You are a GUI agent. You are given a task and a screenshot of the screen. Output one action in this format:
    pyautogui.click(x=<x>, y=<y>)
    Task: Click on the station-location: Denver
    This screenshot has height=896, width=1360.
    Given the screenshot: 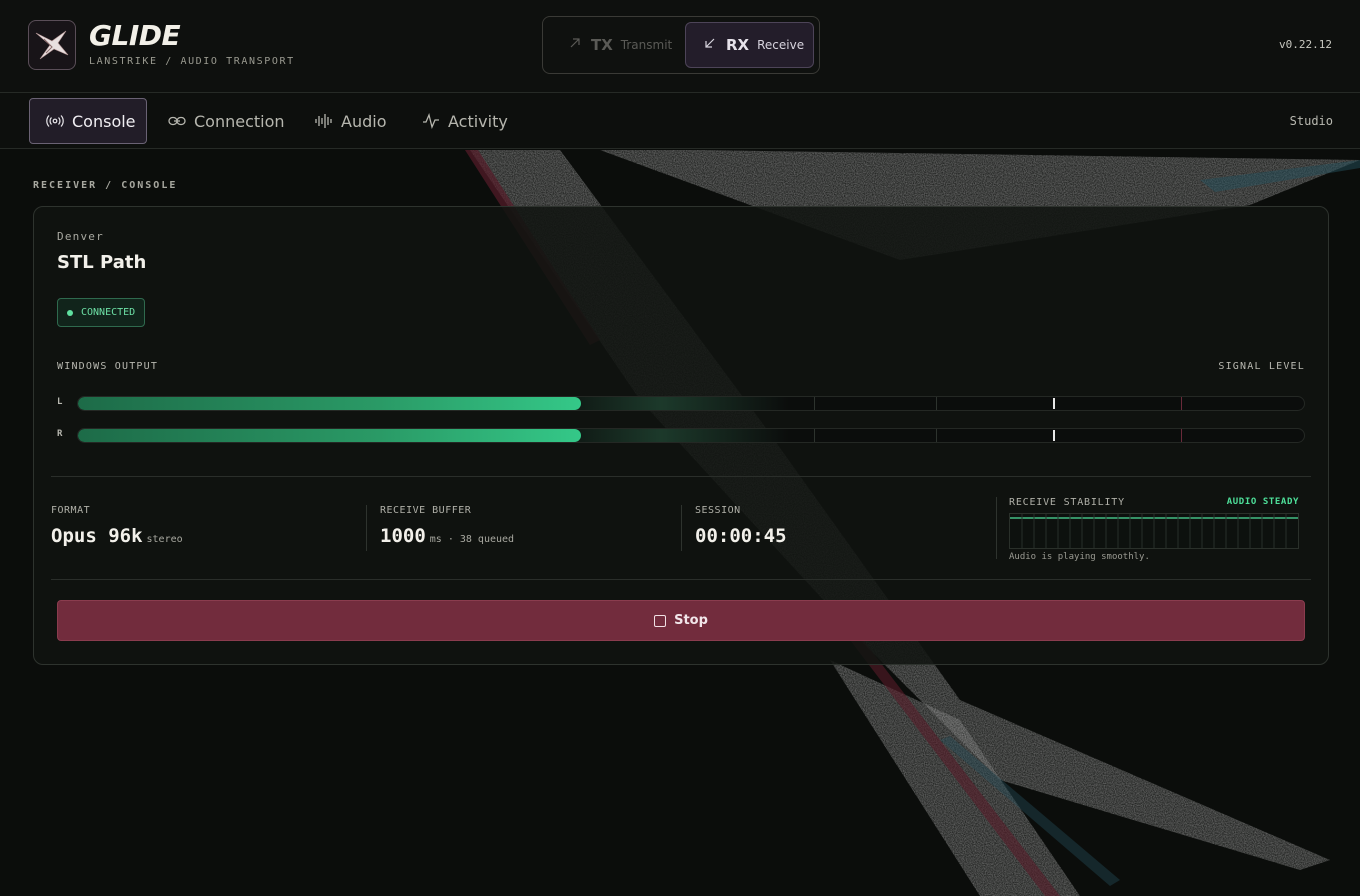 What is the action you would take?
    pyautogui.click(x=80, y=236)
    